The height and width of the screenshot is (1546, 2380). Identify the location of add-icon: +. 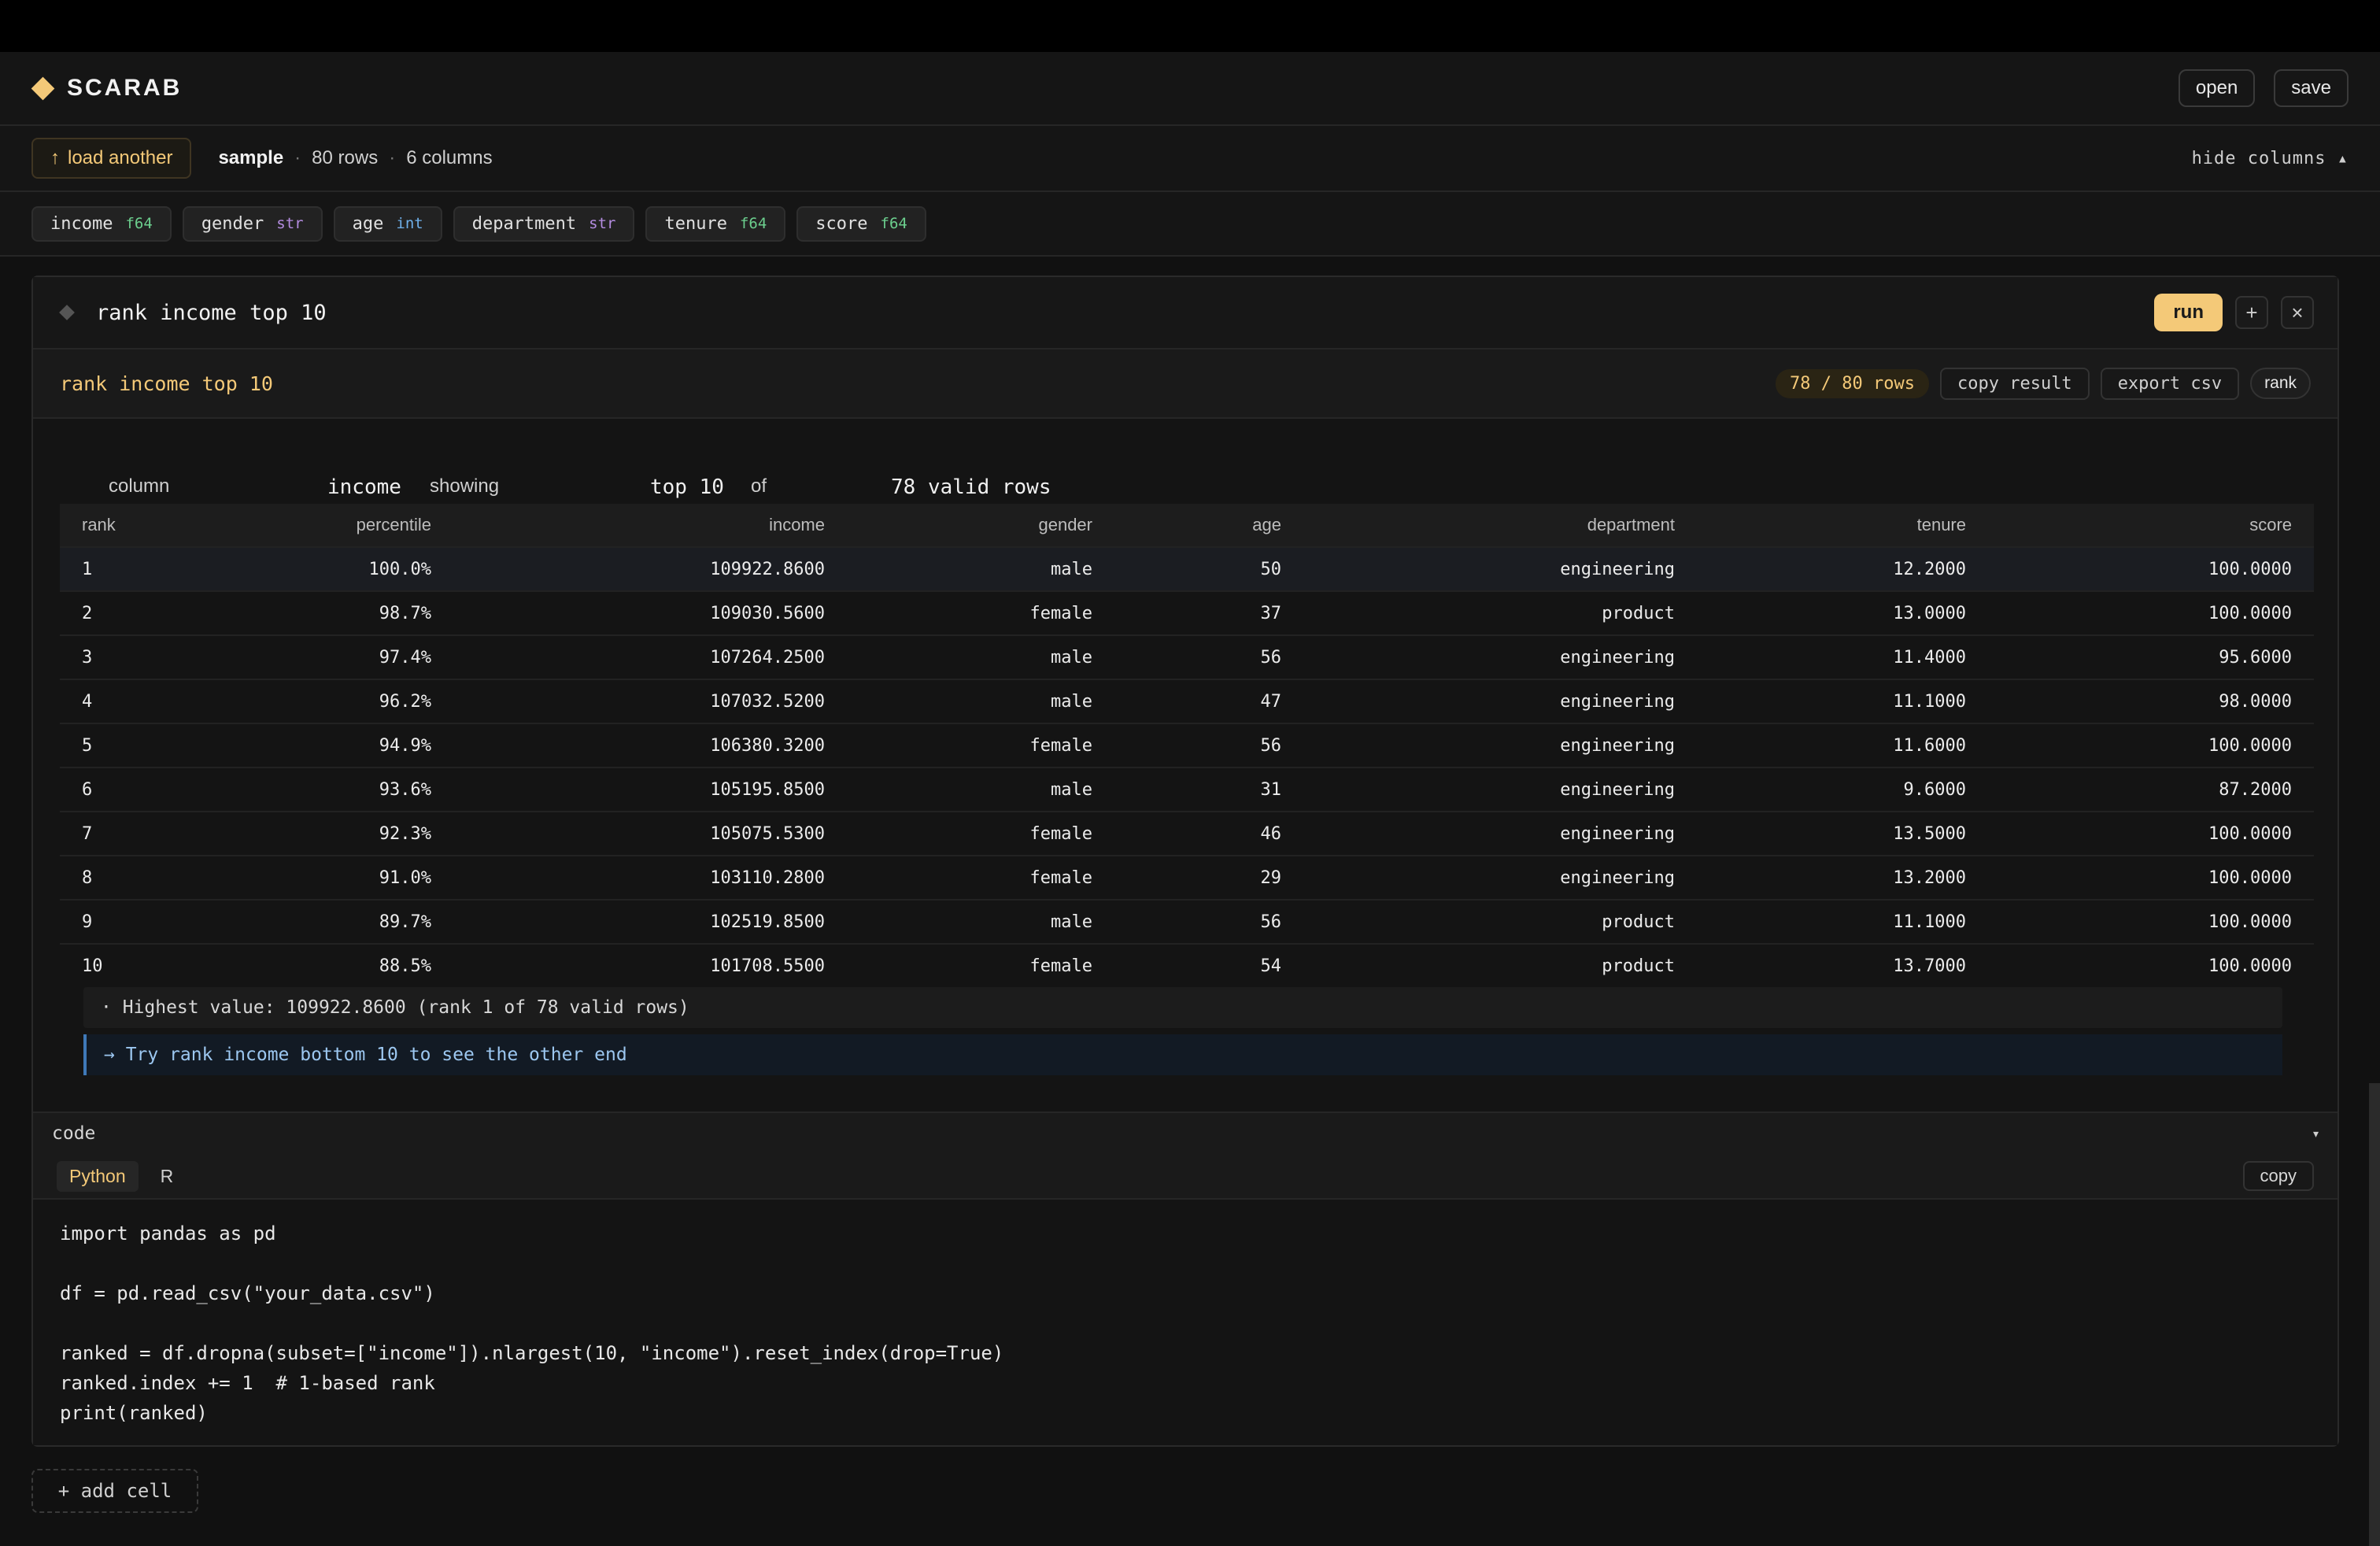
(2251, 312).